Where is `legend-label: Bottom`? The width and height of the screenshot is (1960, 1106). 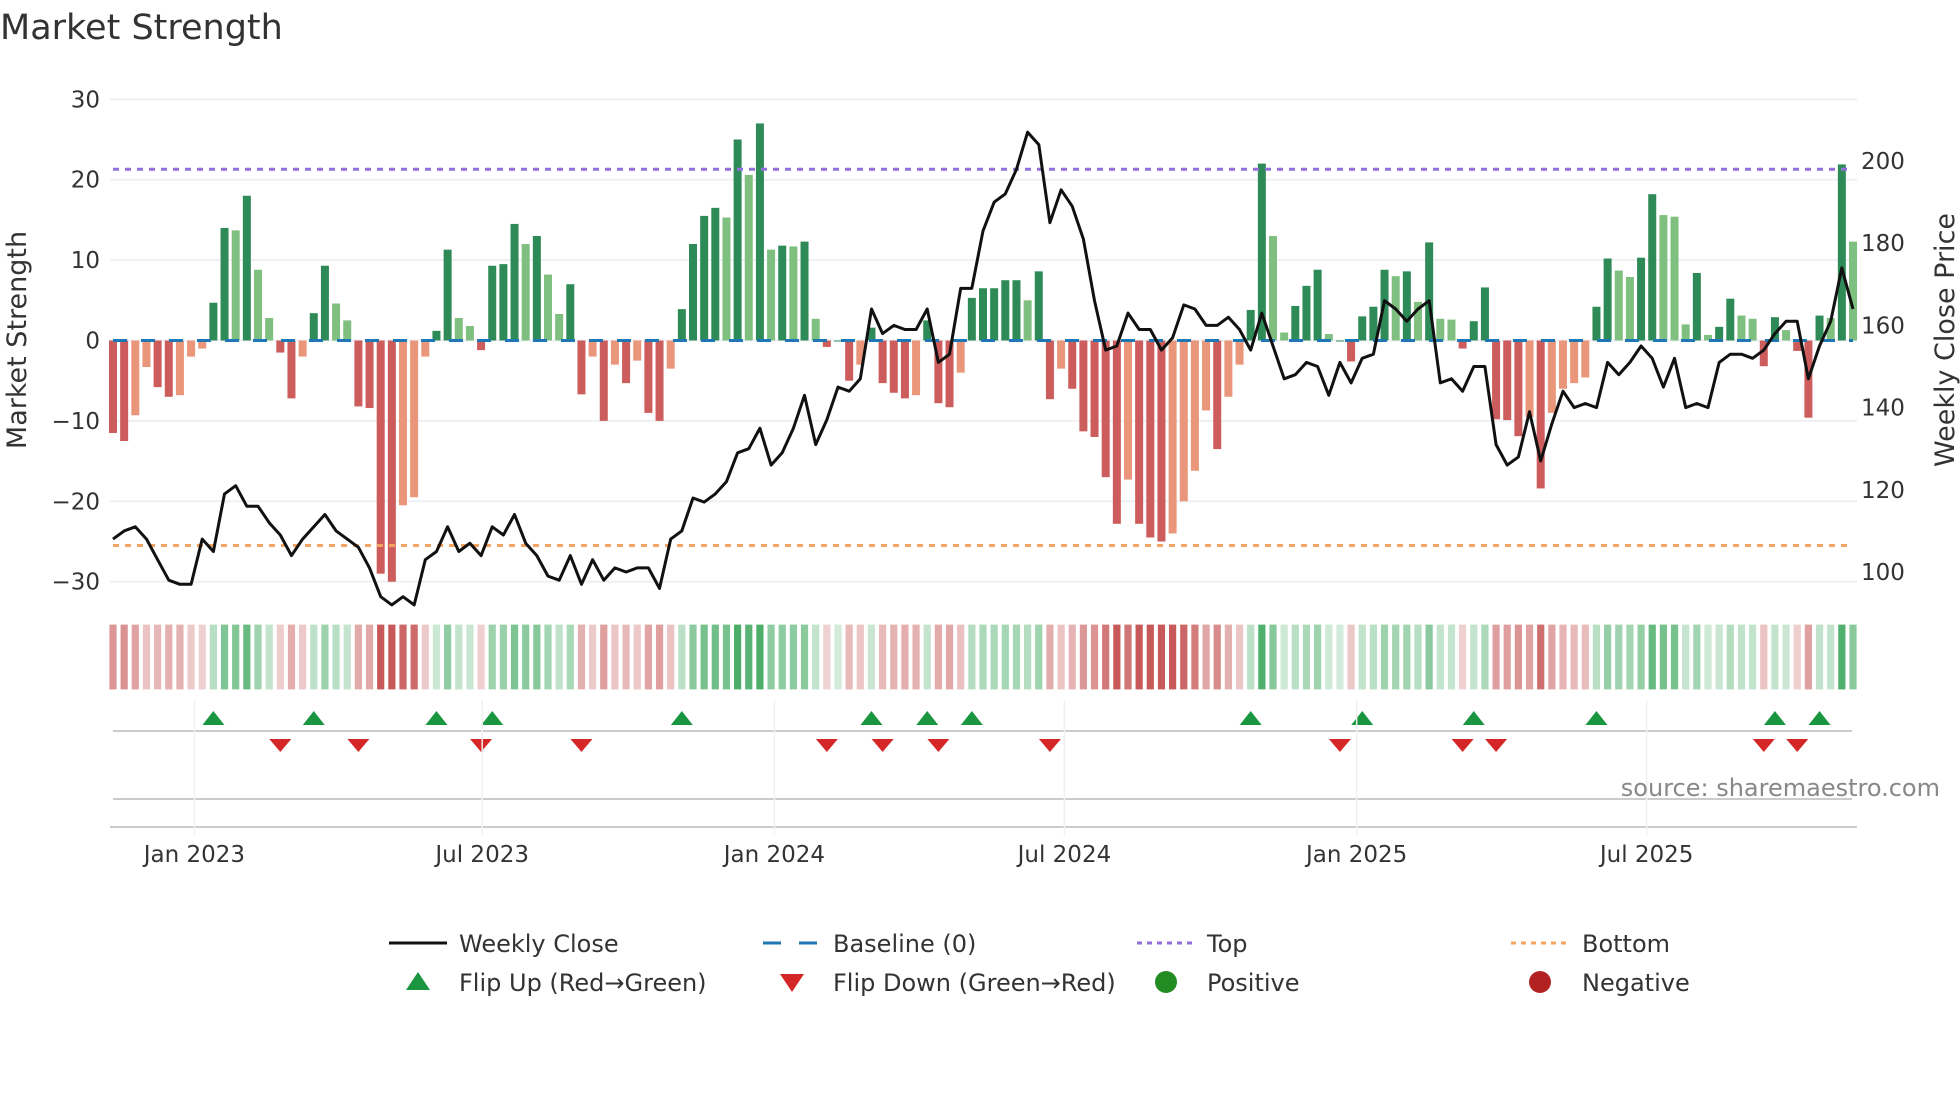
legend-label: Bottom is located at coordinates (1626, 944).